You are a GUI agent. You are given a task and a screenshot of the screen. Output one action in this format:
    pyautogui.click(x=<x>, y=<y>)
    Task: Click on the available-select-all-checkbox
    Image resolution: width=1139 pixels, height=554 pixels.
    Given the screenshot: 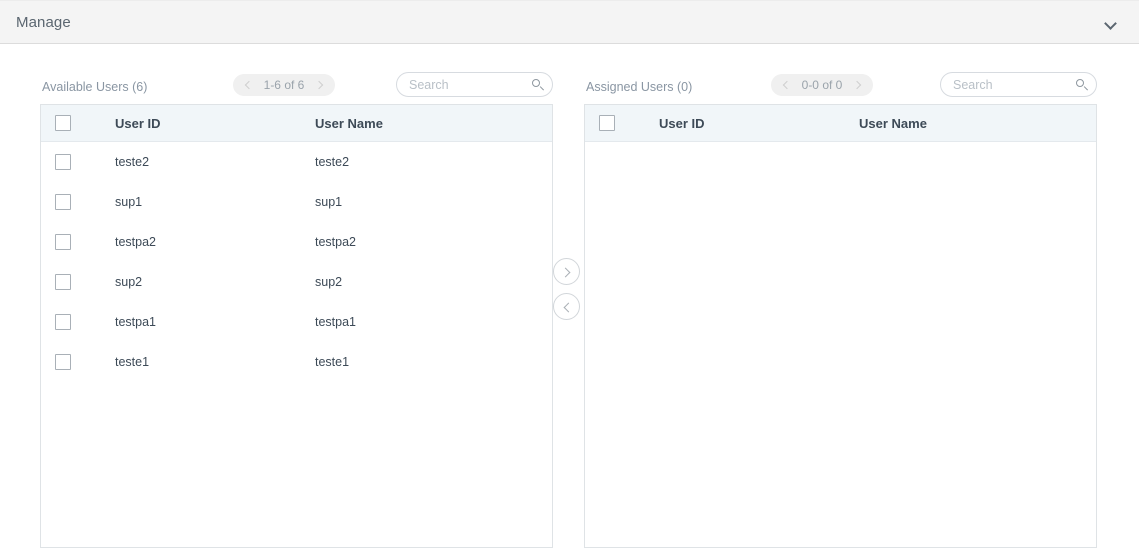 What is the action you would take?
    pyautogui.click(x=63, y=123)
    